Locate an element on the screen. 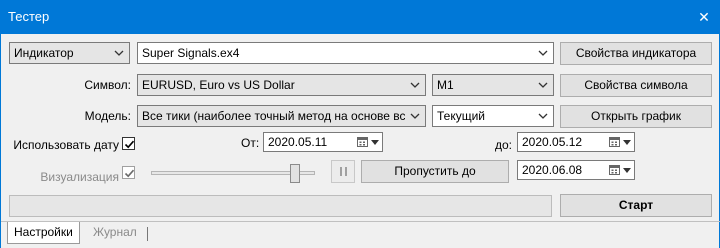 This screenshot has width=720, height=248. title-bar: Тестер ✕ is located at coordinates (360, 17).